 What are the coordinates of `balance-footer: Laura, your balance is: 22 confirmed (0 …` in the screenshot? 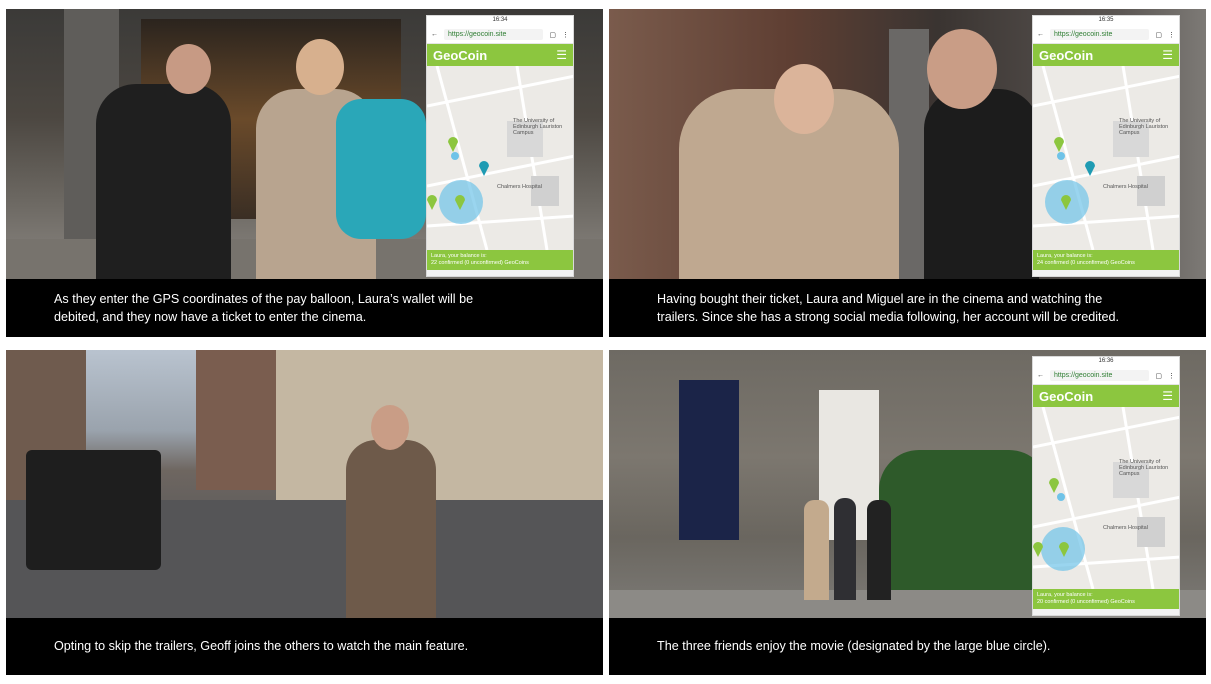 It's located at (500, 260).